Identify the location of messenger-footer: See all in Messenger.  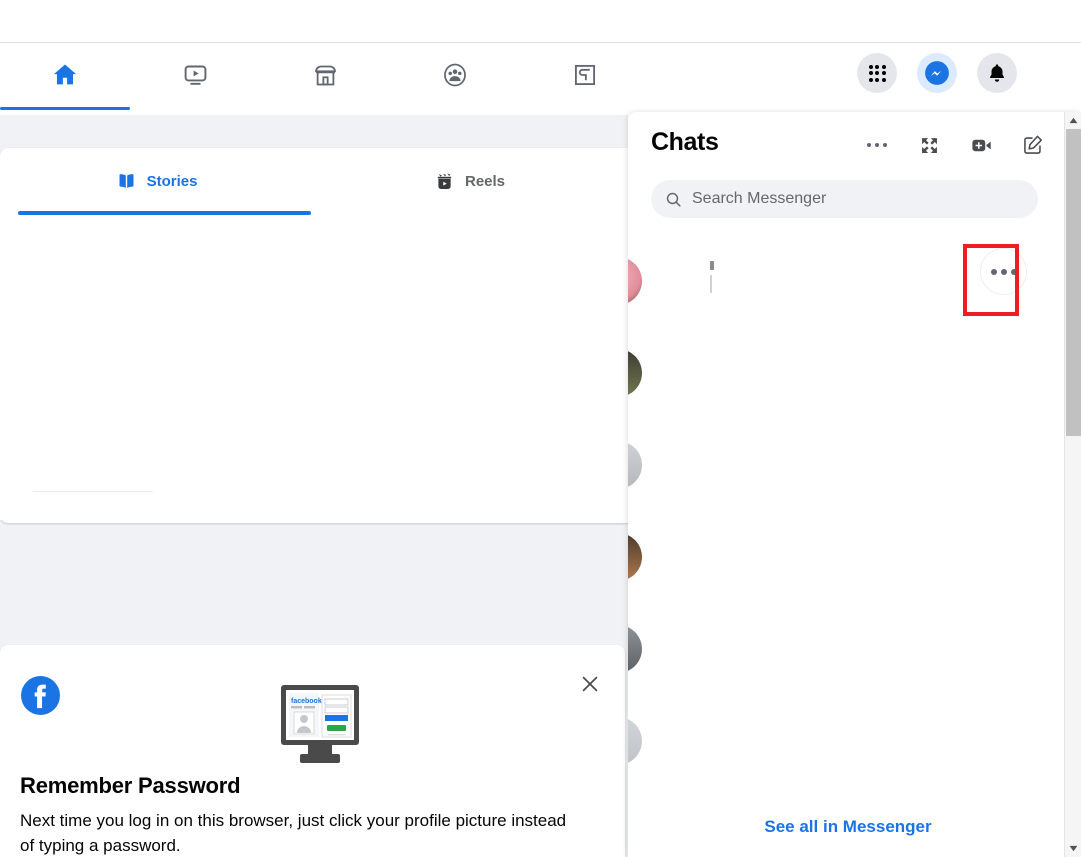
(848, 827).